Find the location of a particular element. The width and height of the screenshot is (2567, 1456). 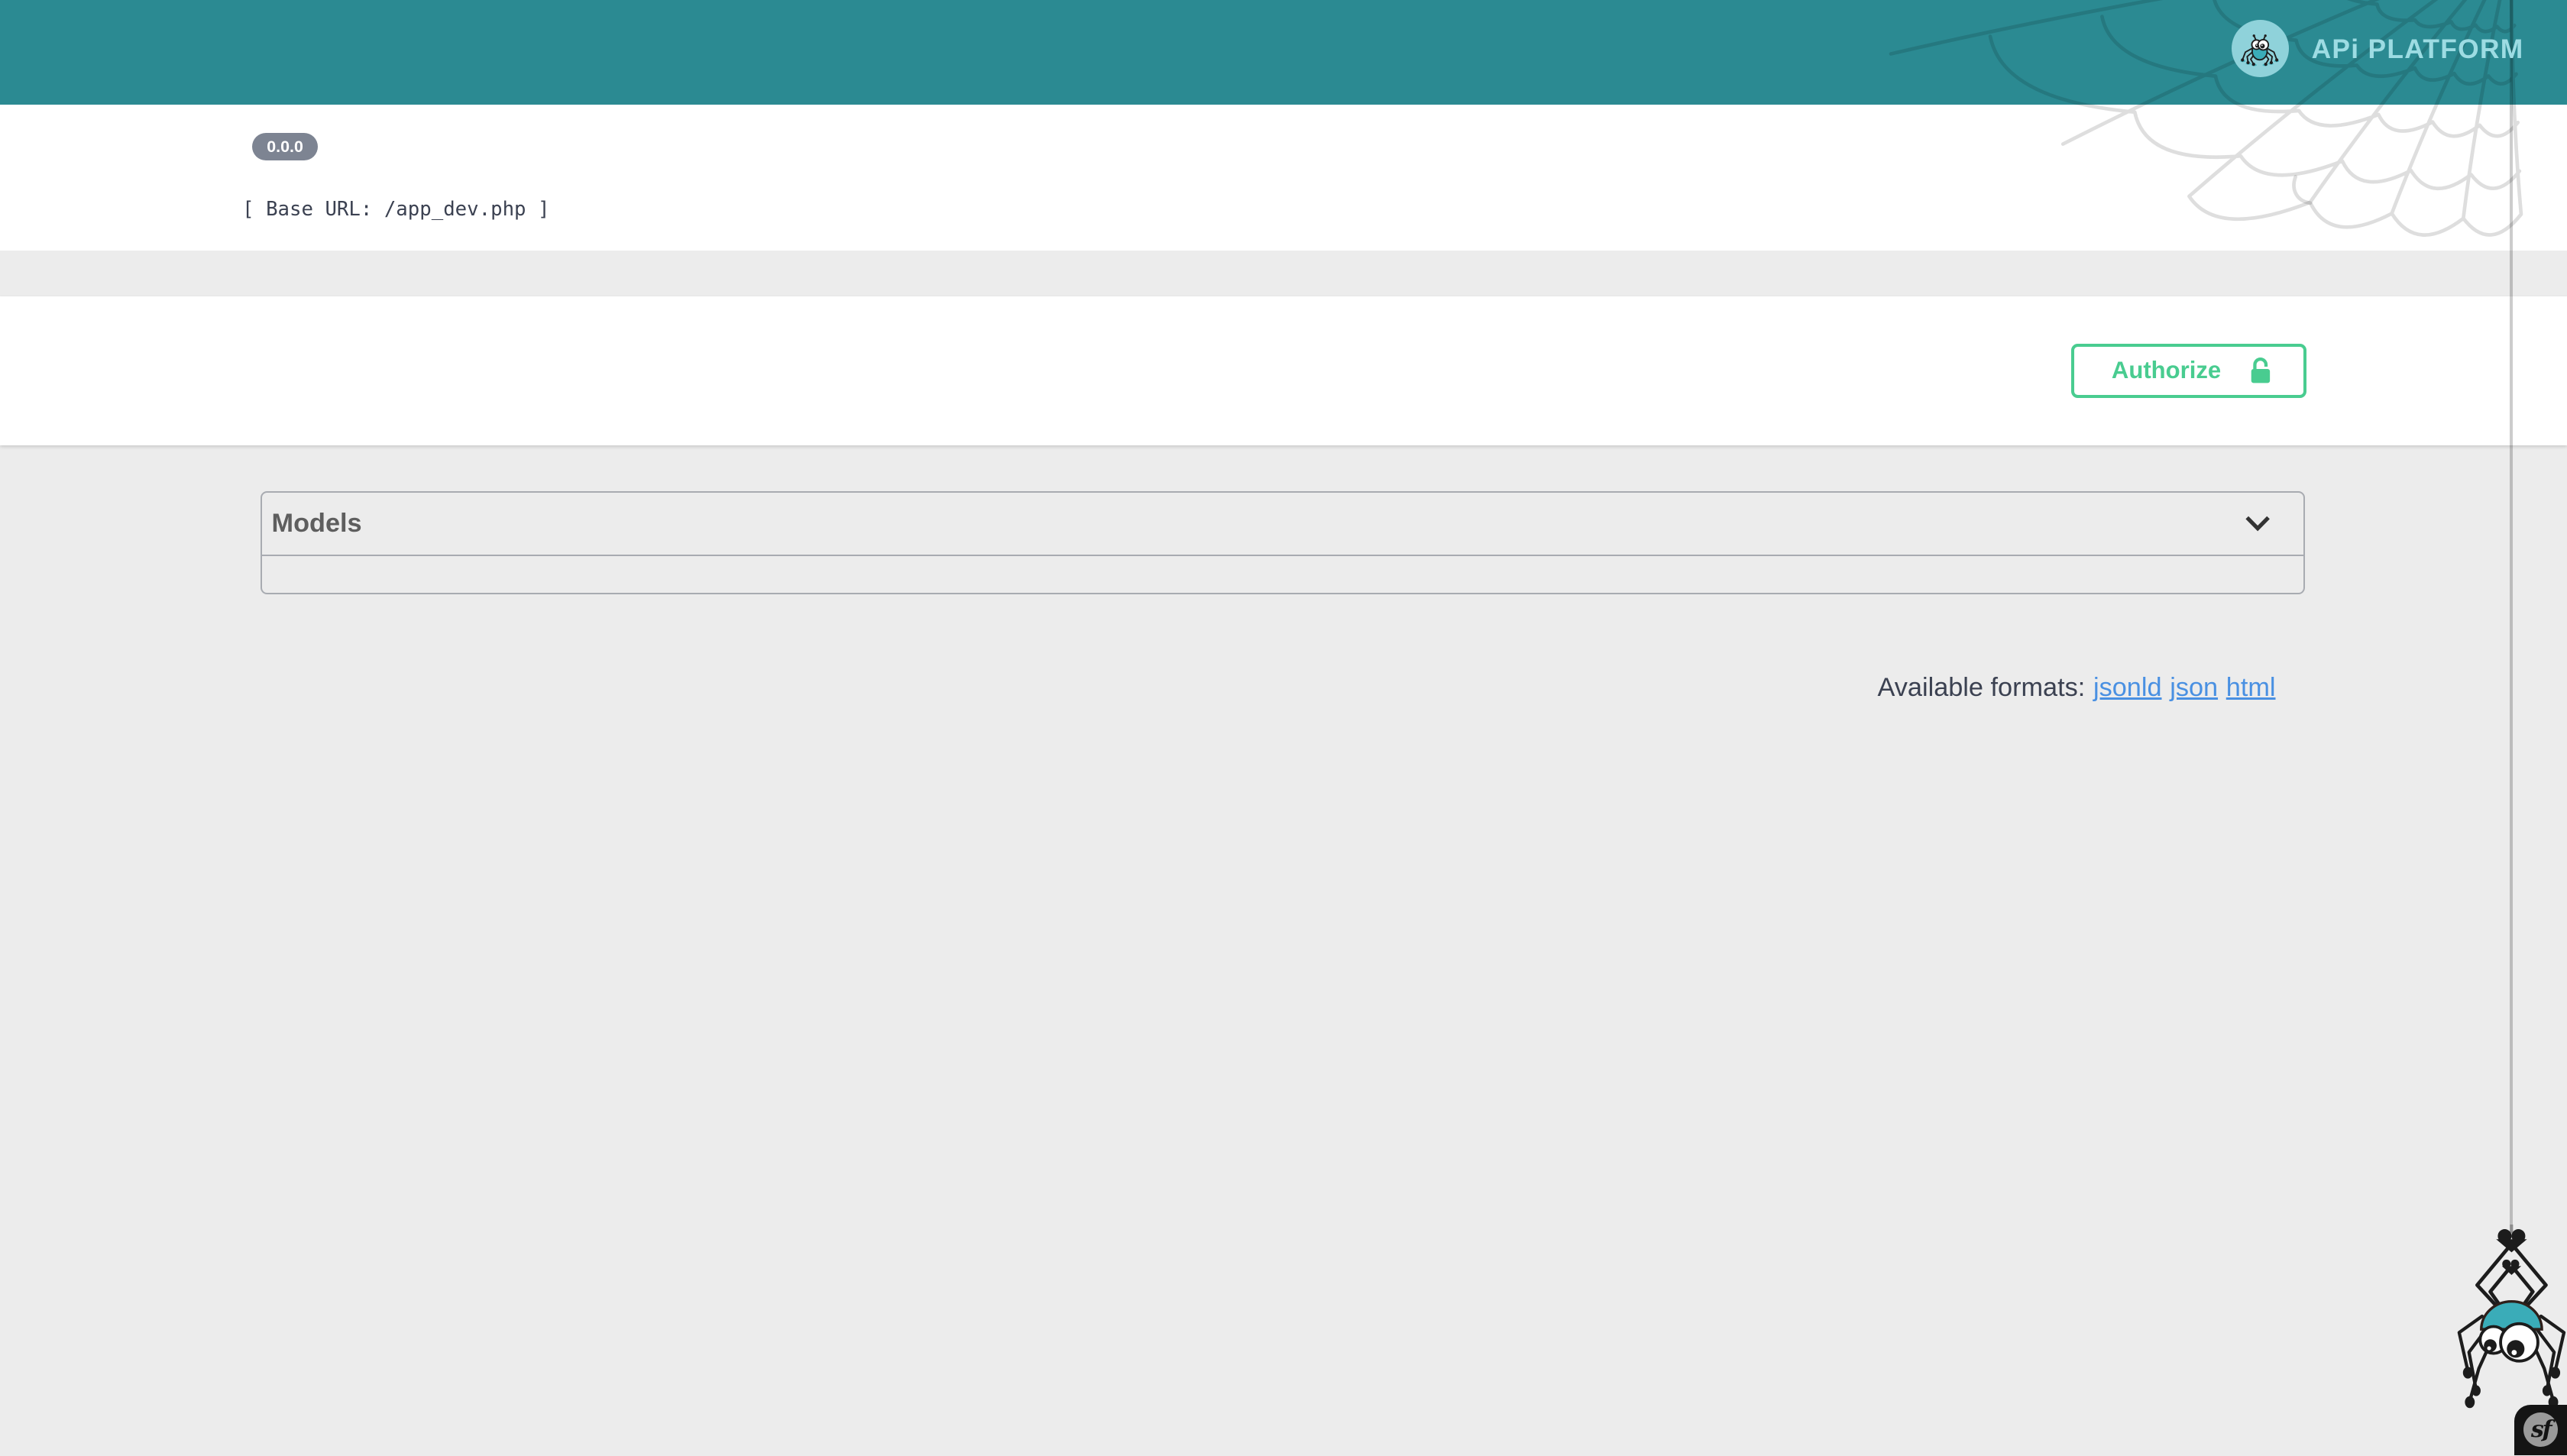

symfony-logo-text: sf is located at coordinates (2541, 1430).